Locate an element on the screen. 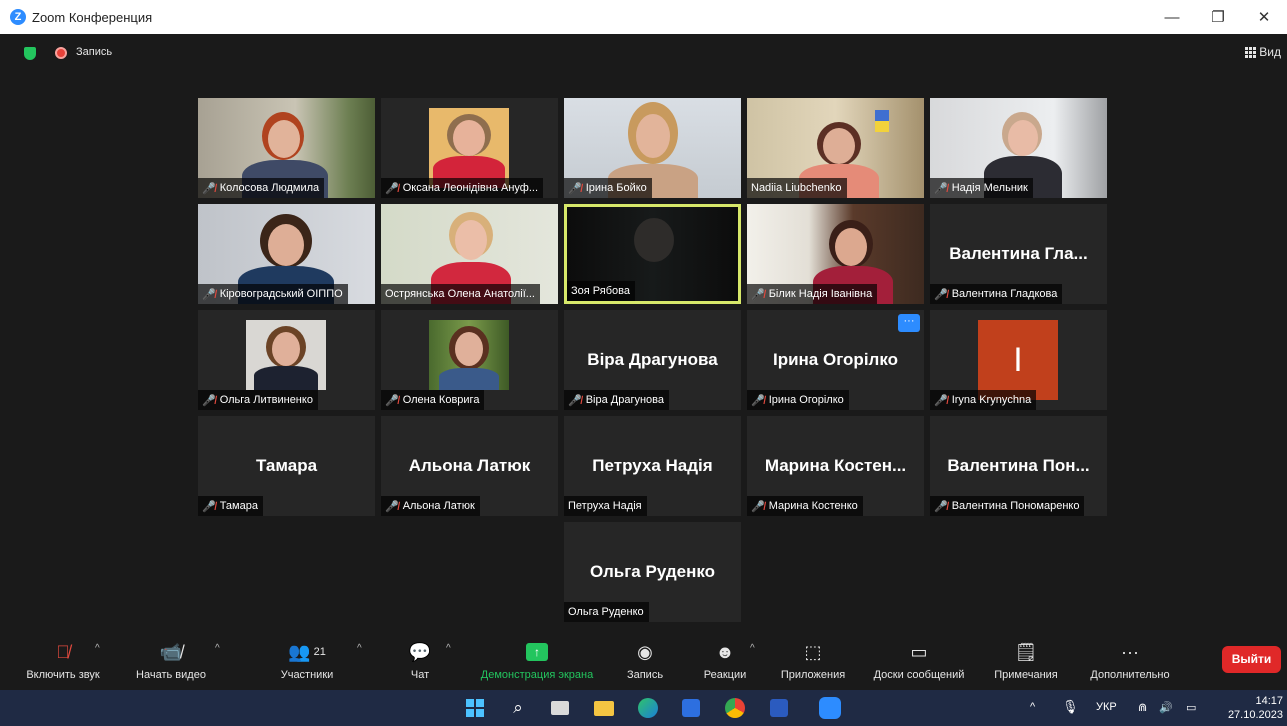 The height and width of the screenshot is (726, 1287). audio-options-caret: ^ is located at coordinates (97, 648).